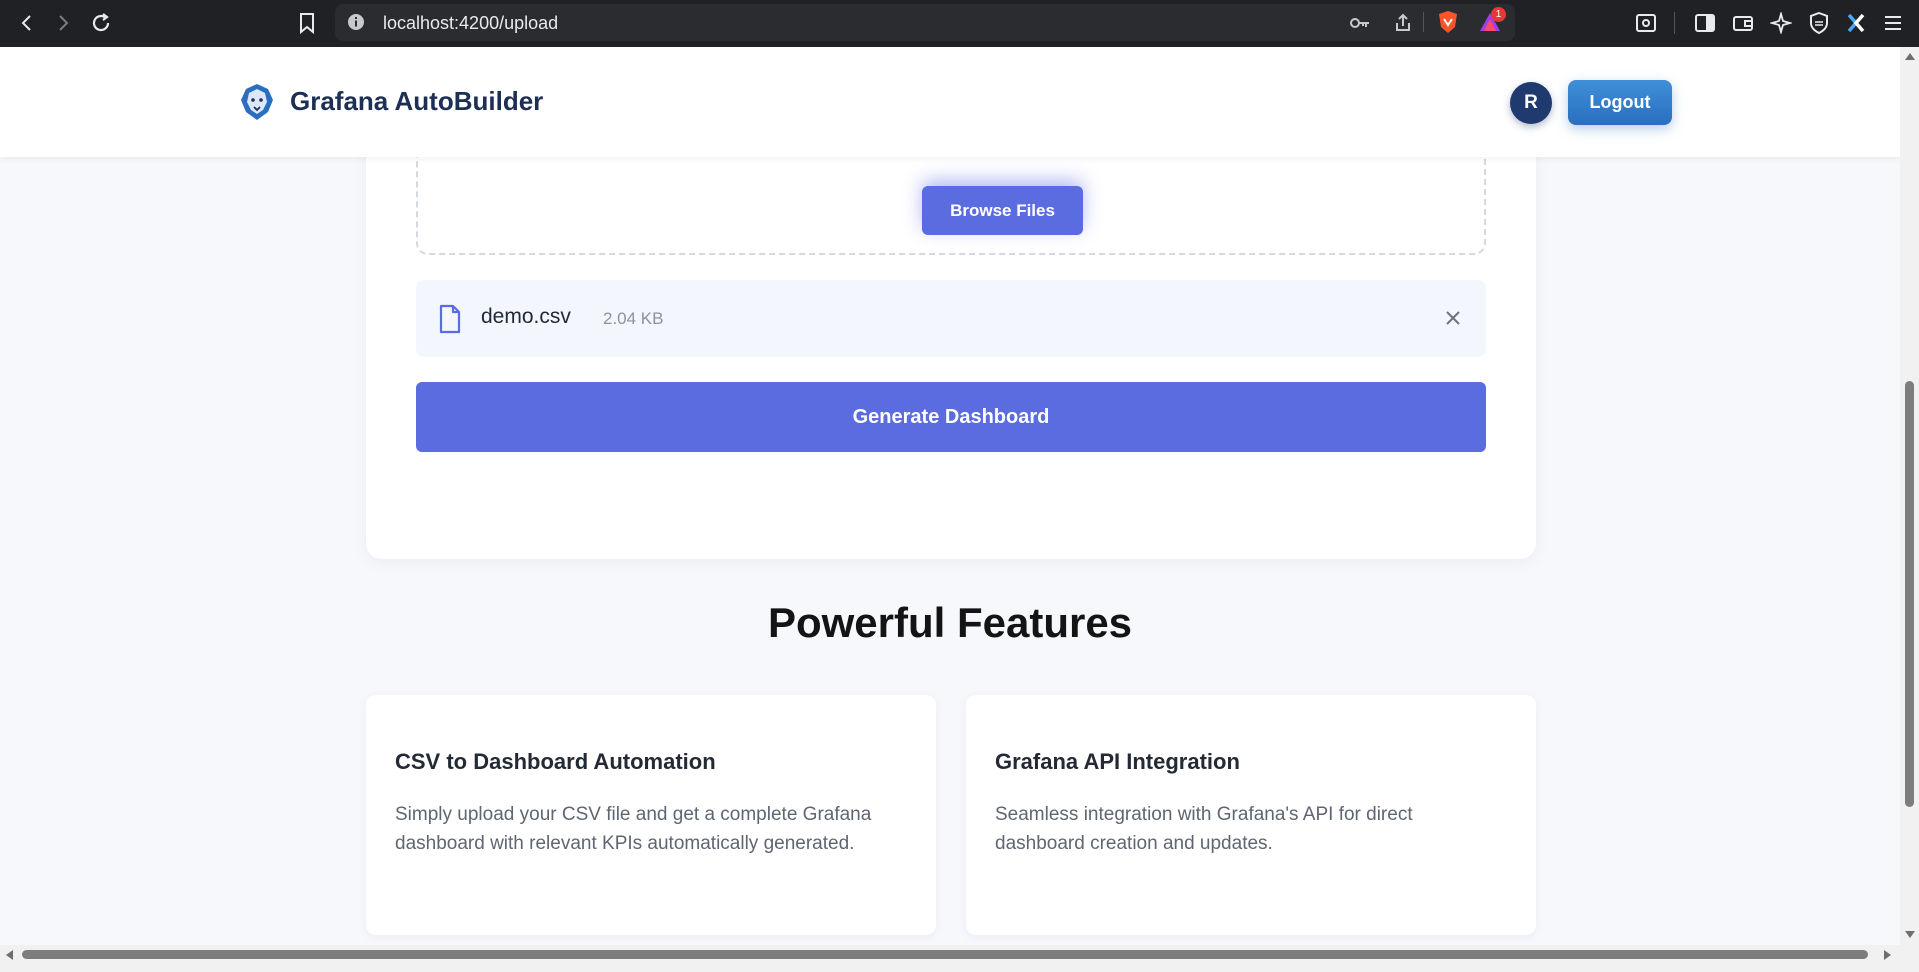 The image size is (1919, 972). Describe the element at coordinates (945, 954) in the screenshot. I see `horizontal-scroll-thumb` at that location.